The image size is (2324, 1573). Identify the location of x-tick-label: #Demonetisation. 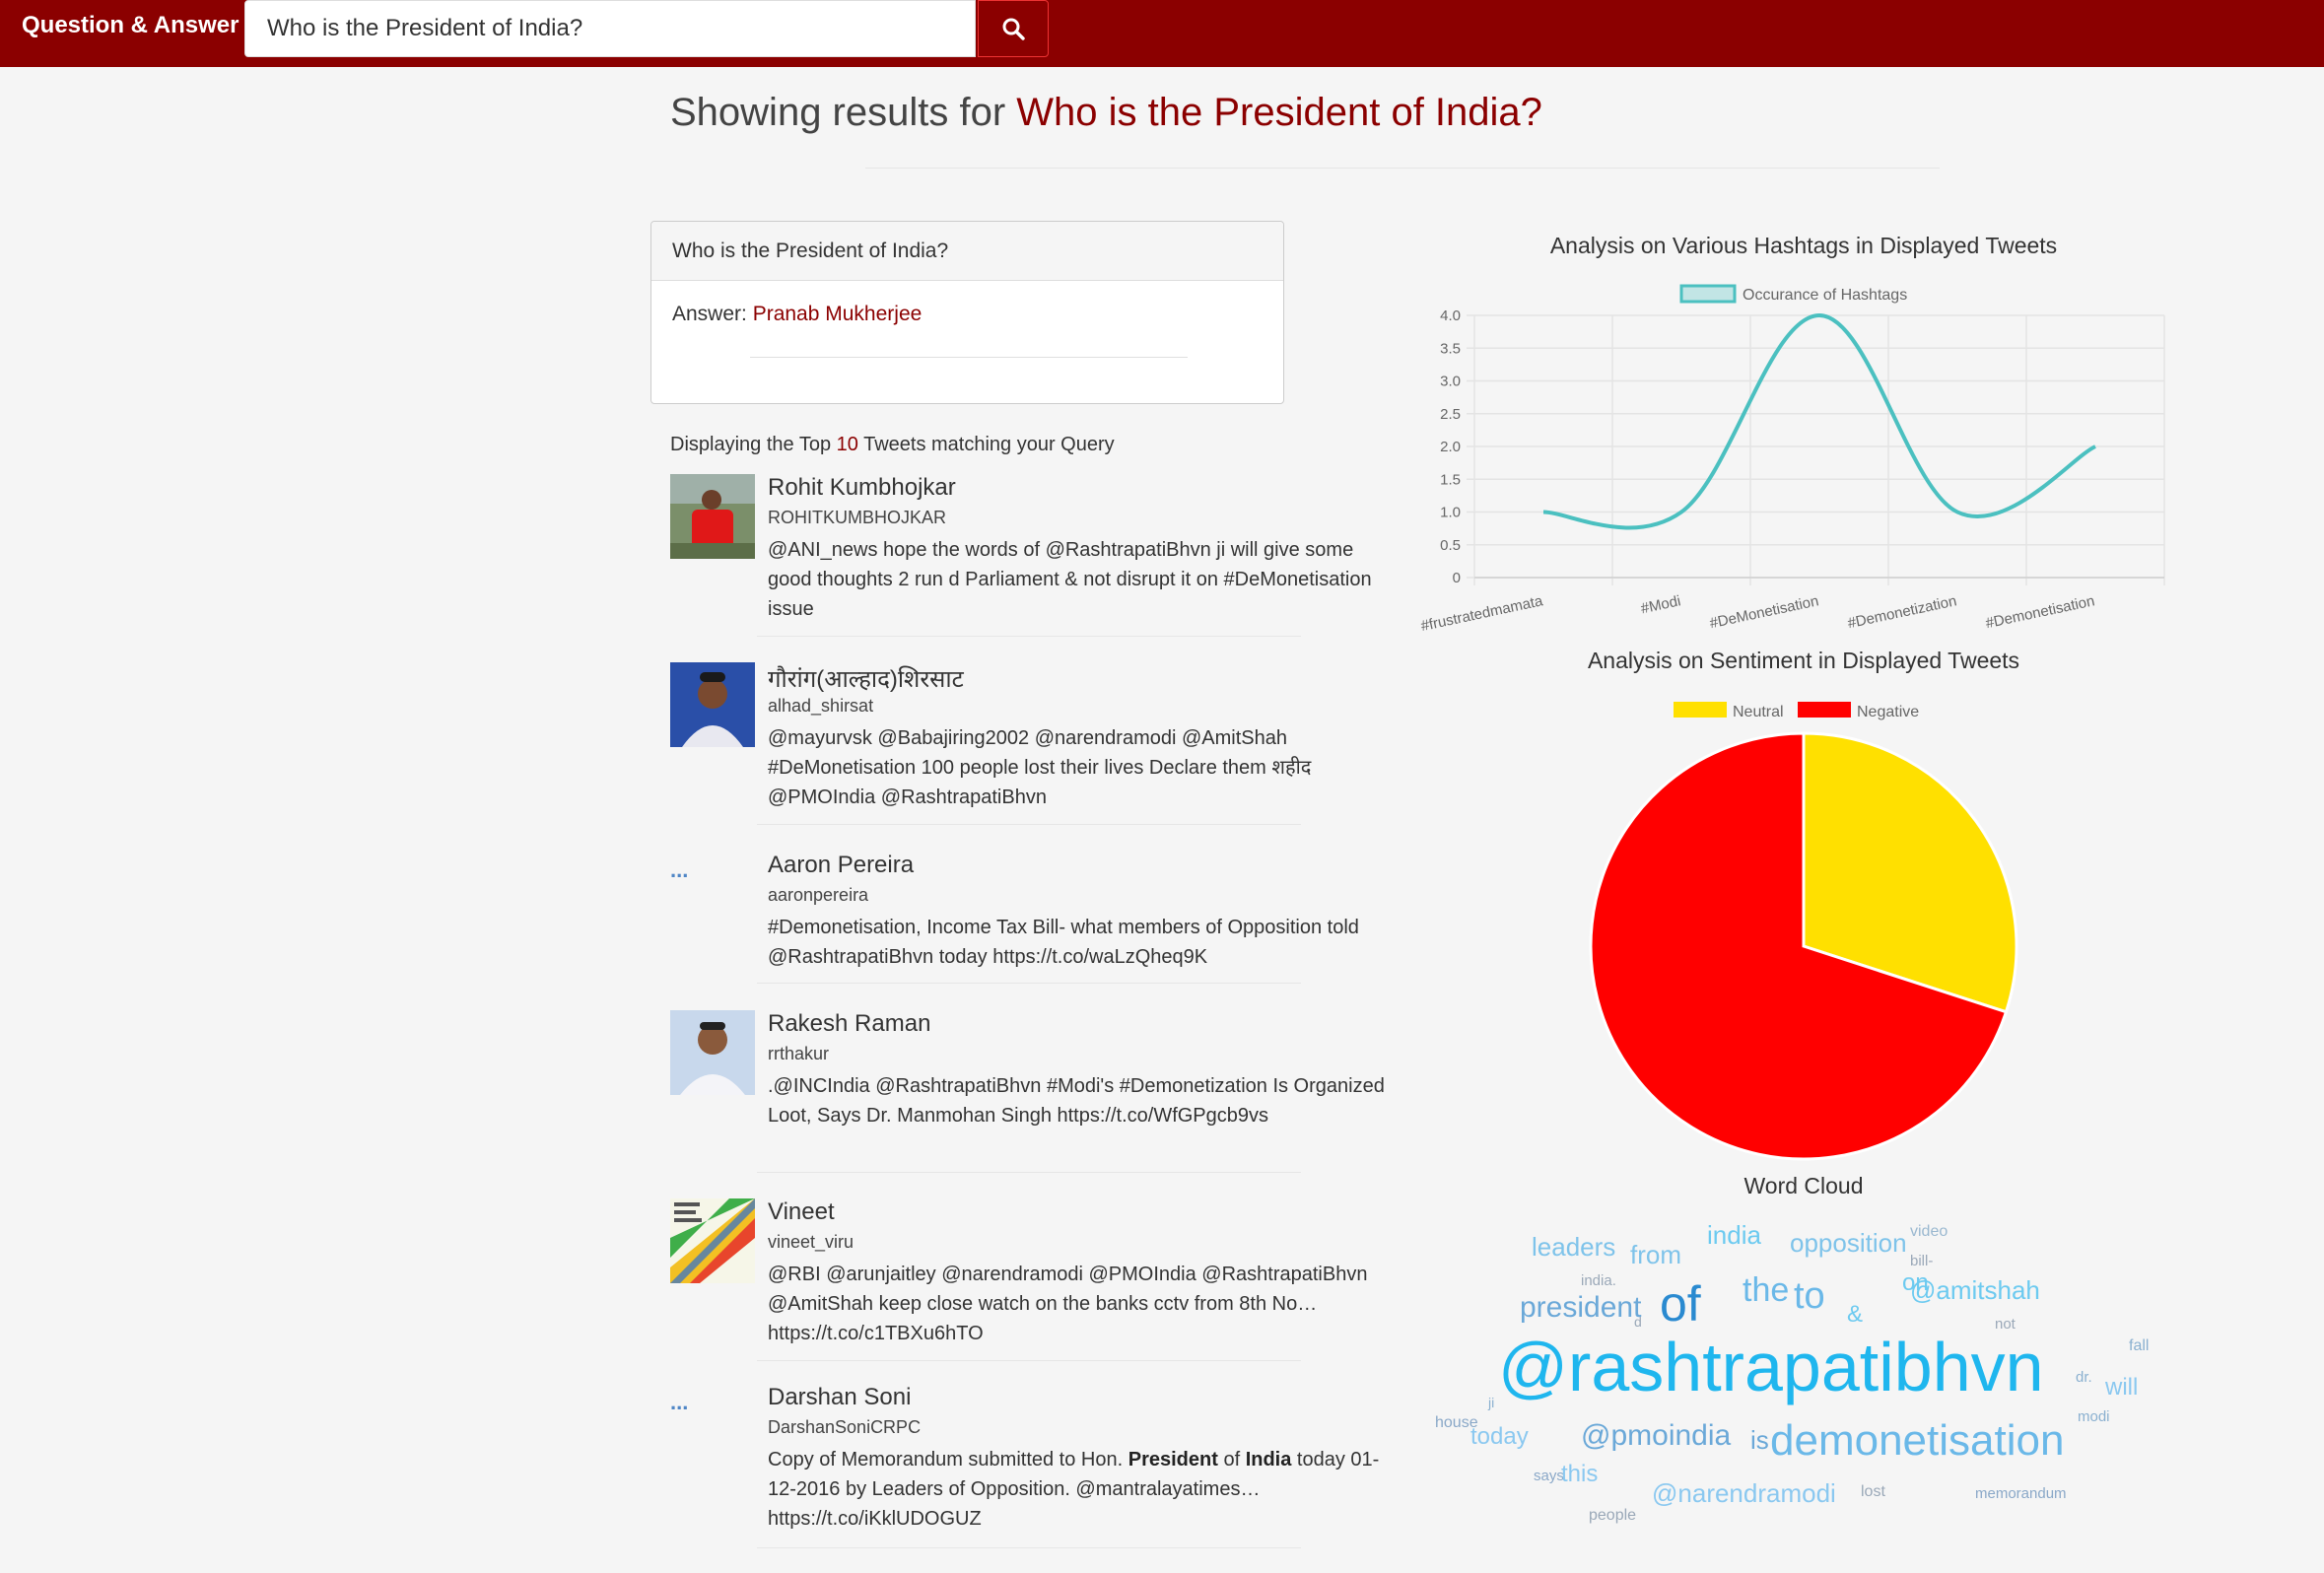
(2040, 612).